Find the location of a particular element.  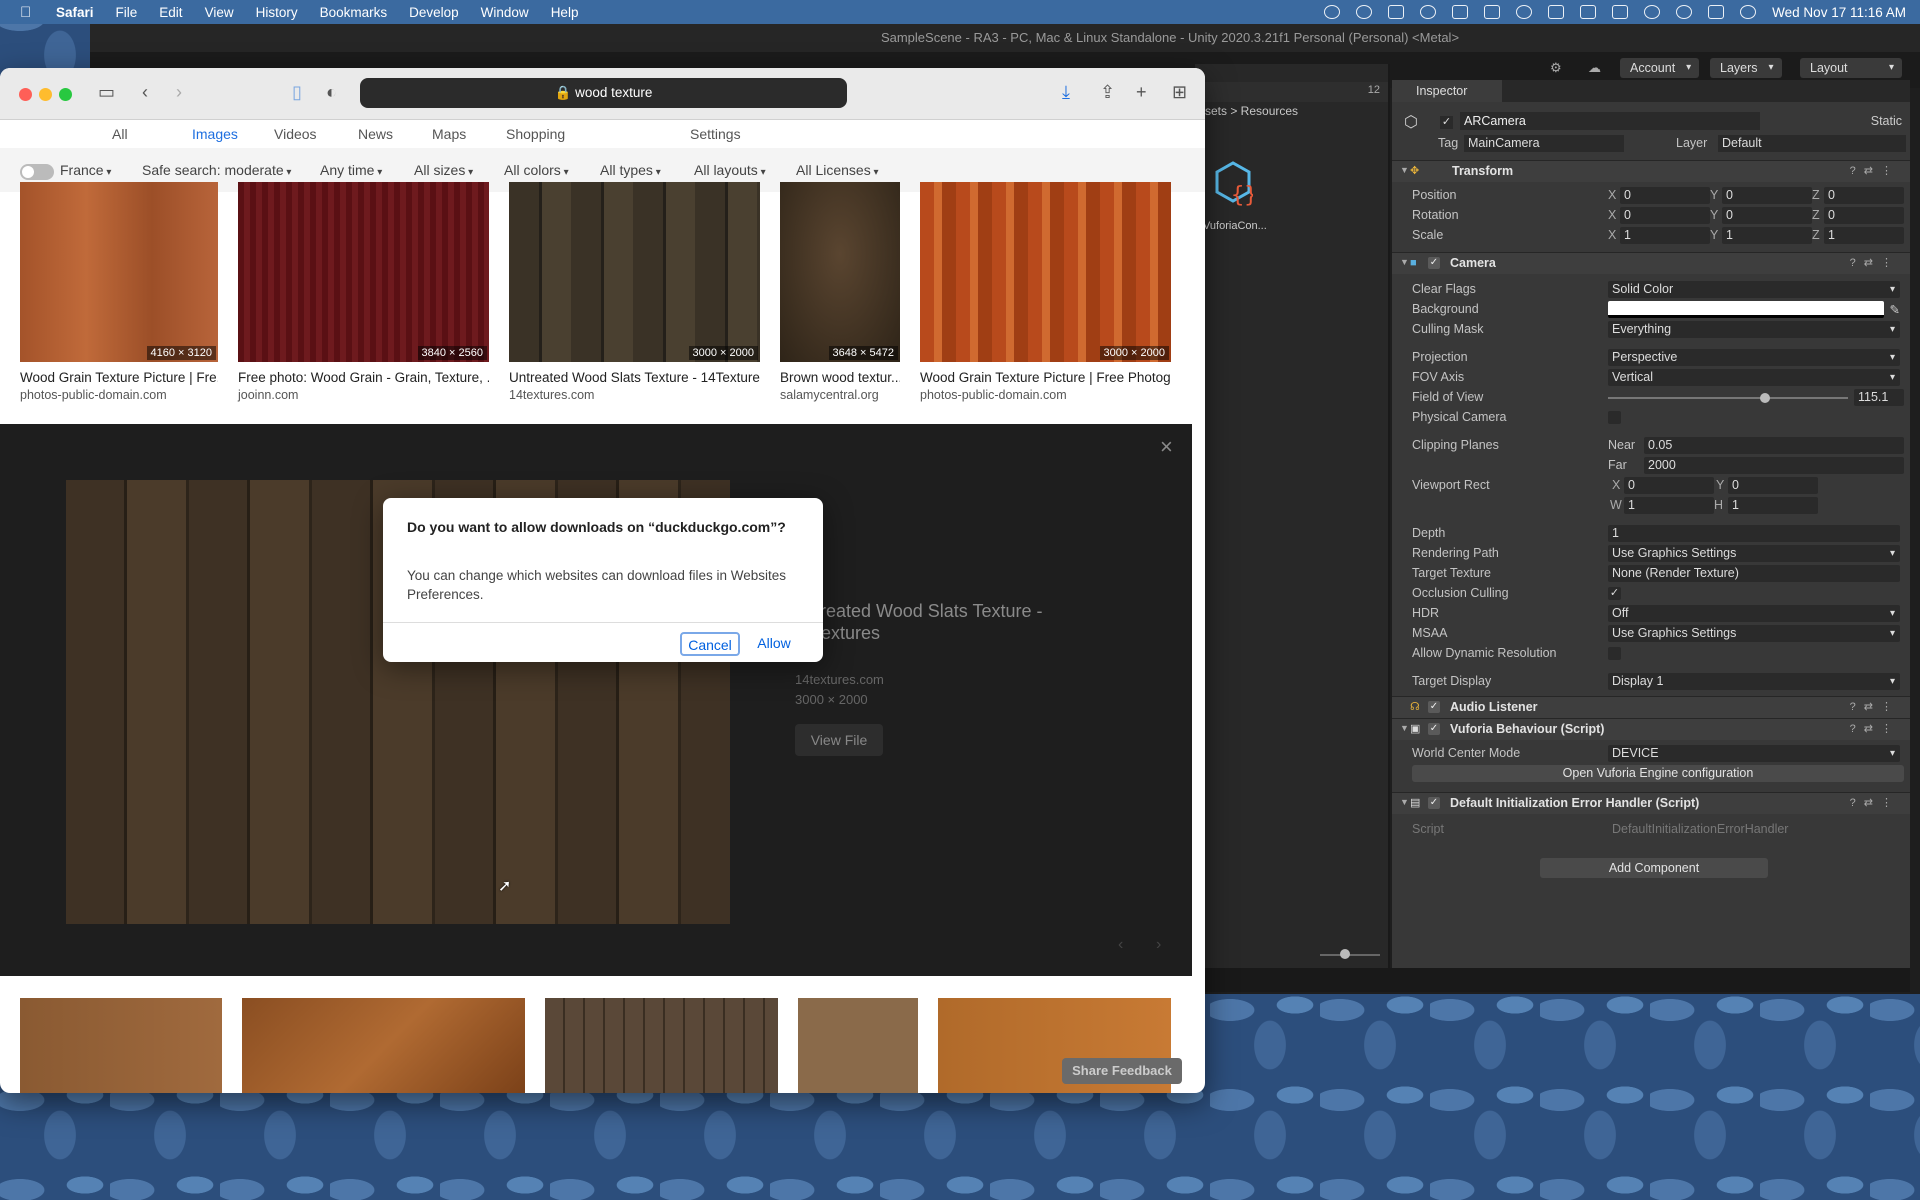

menu-view: View is located at coordinates (219, 12).